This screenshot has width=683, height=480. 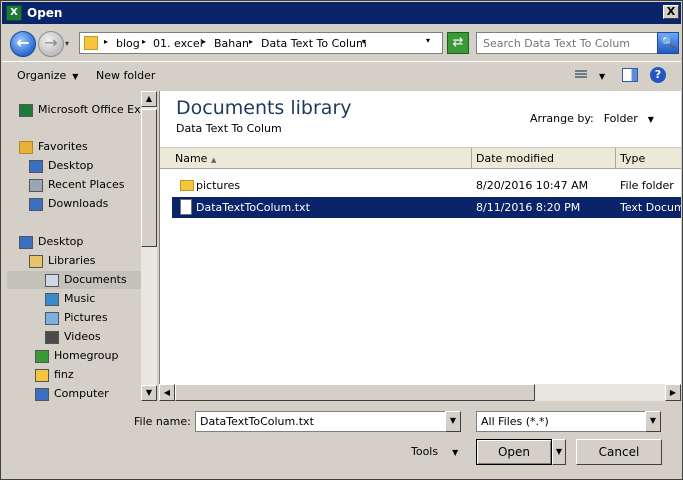 I want to click on file-name-dropdown-button: ▼, so click(x=453, y=421).